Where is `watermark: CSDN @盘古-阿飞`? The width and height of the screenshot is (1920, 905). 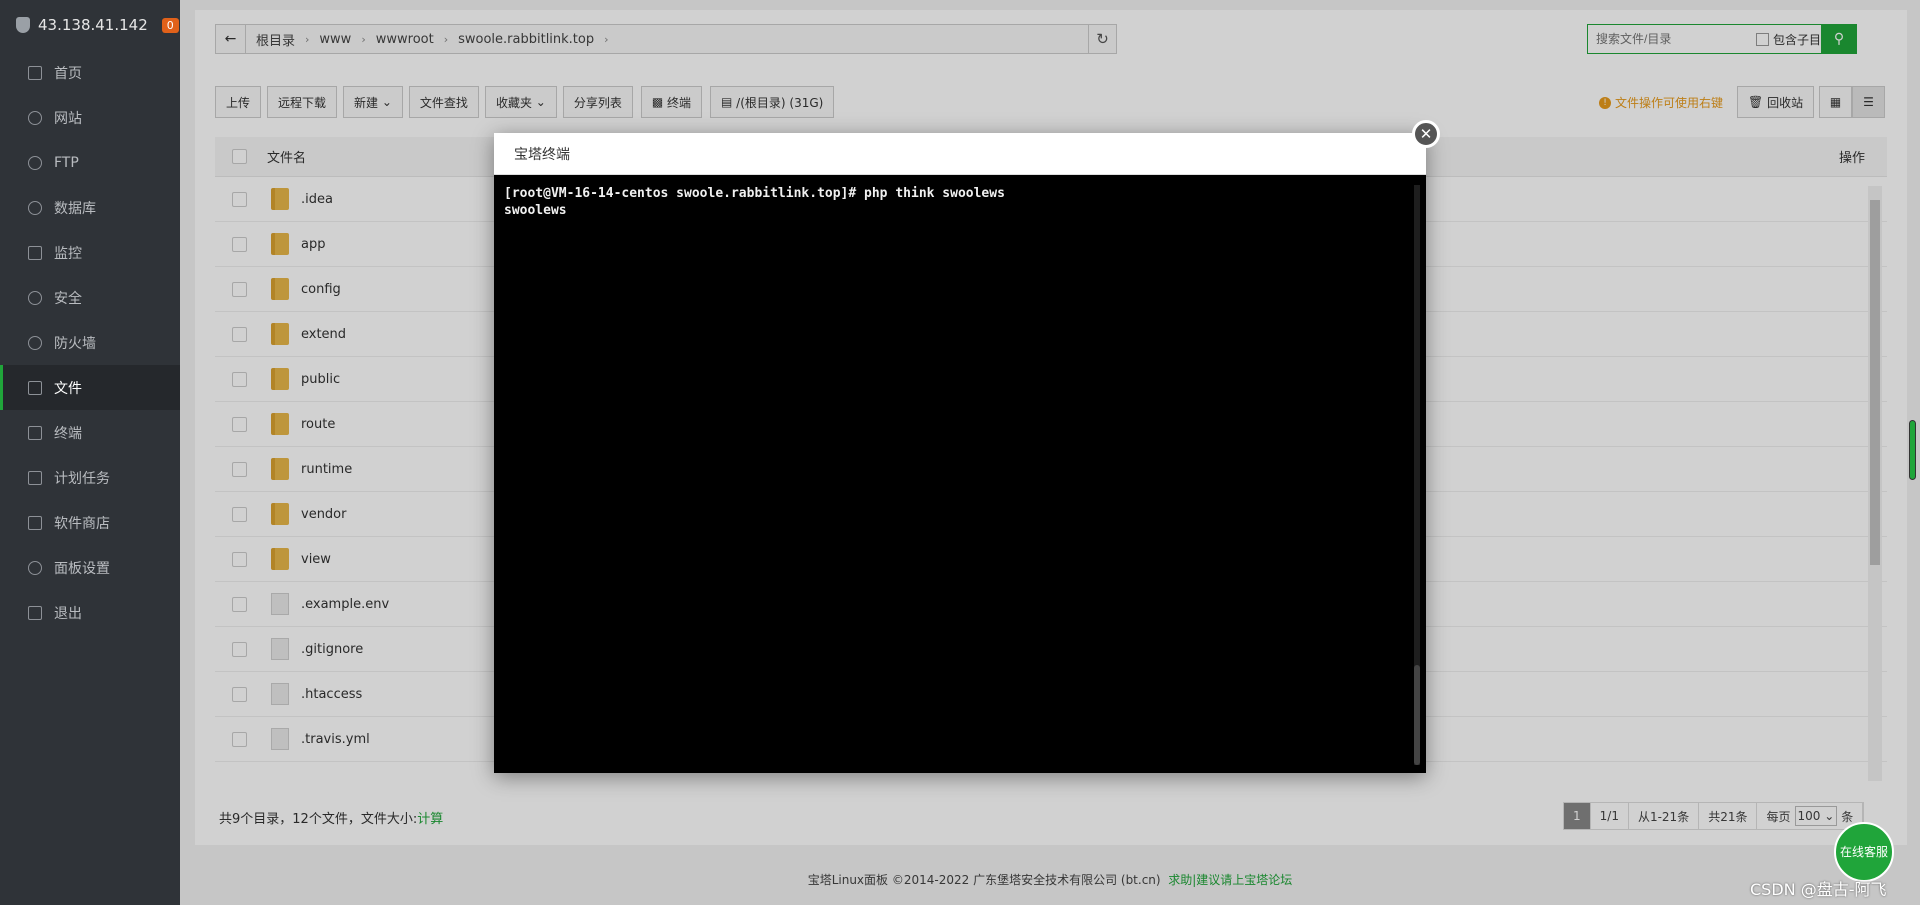 watermark: CSDN @盘古-阿飞 is located at coordinates (1818, 889).